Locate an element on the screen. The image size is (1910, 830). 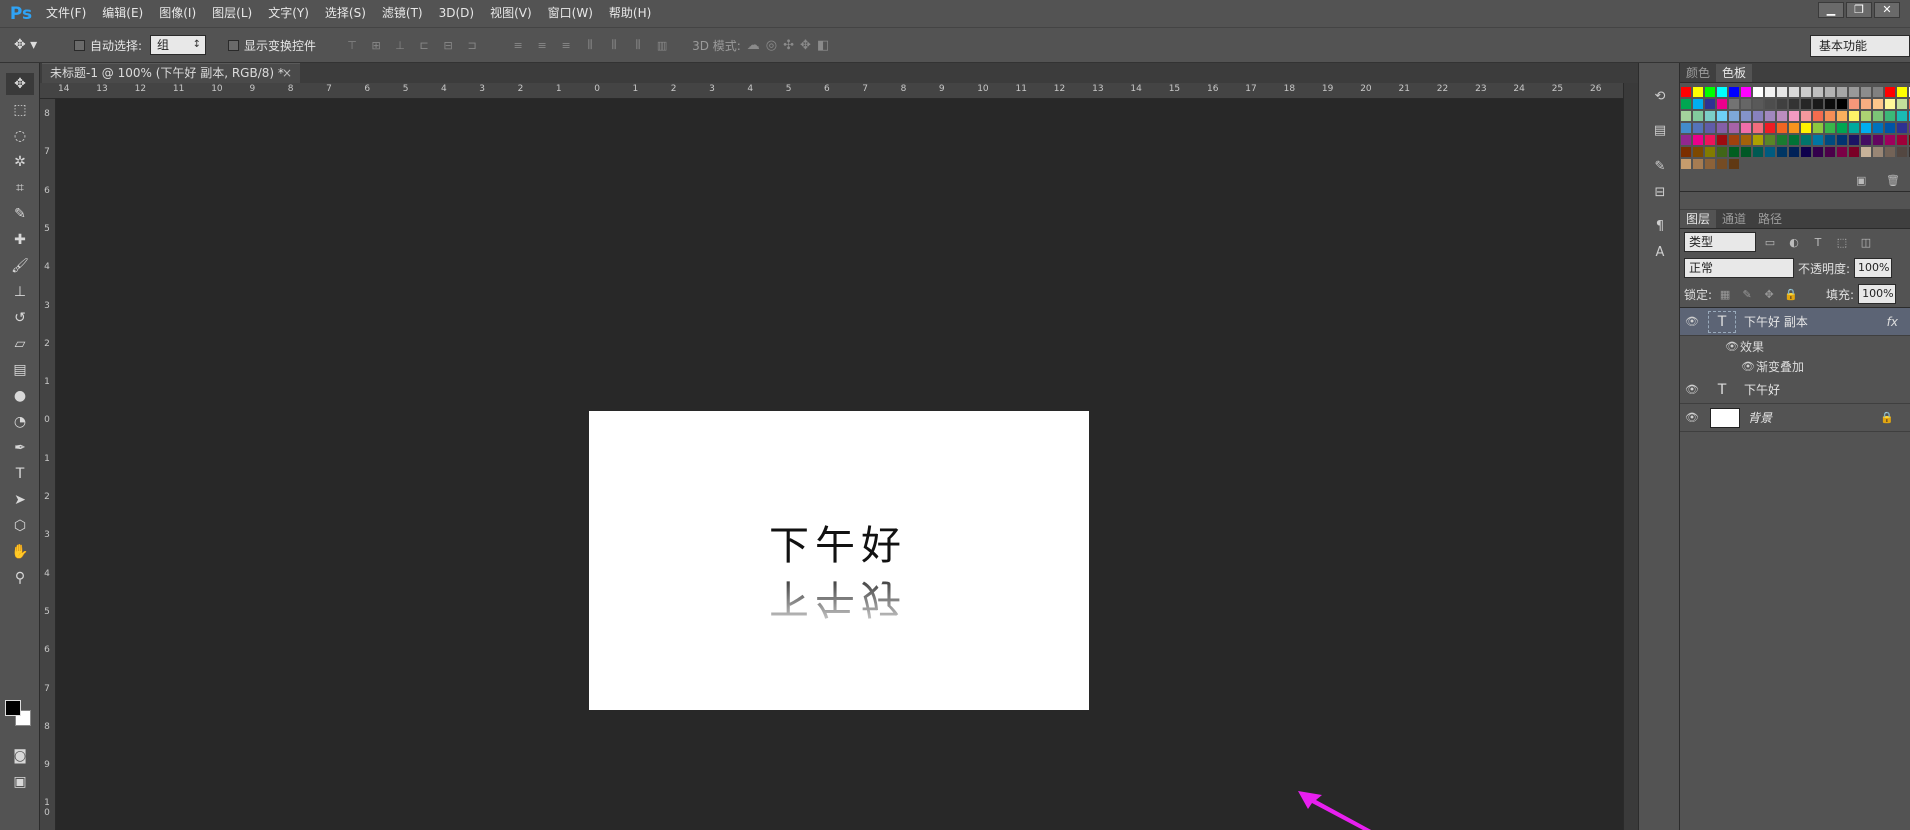
tab-layers: 图层 is located at coordinates (1698, 219).